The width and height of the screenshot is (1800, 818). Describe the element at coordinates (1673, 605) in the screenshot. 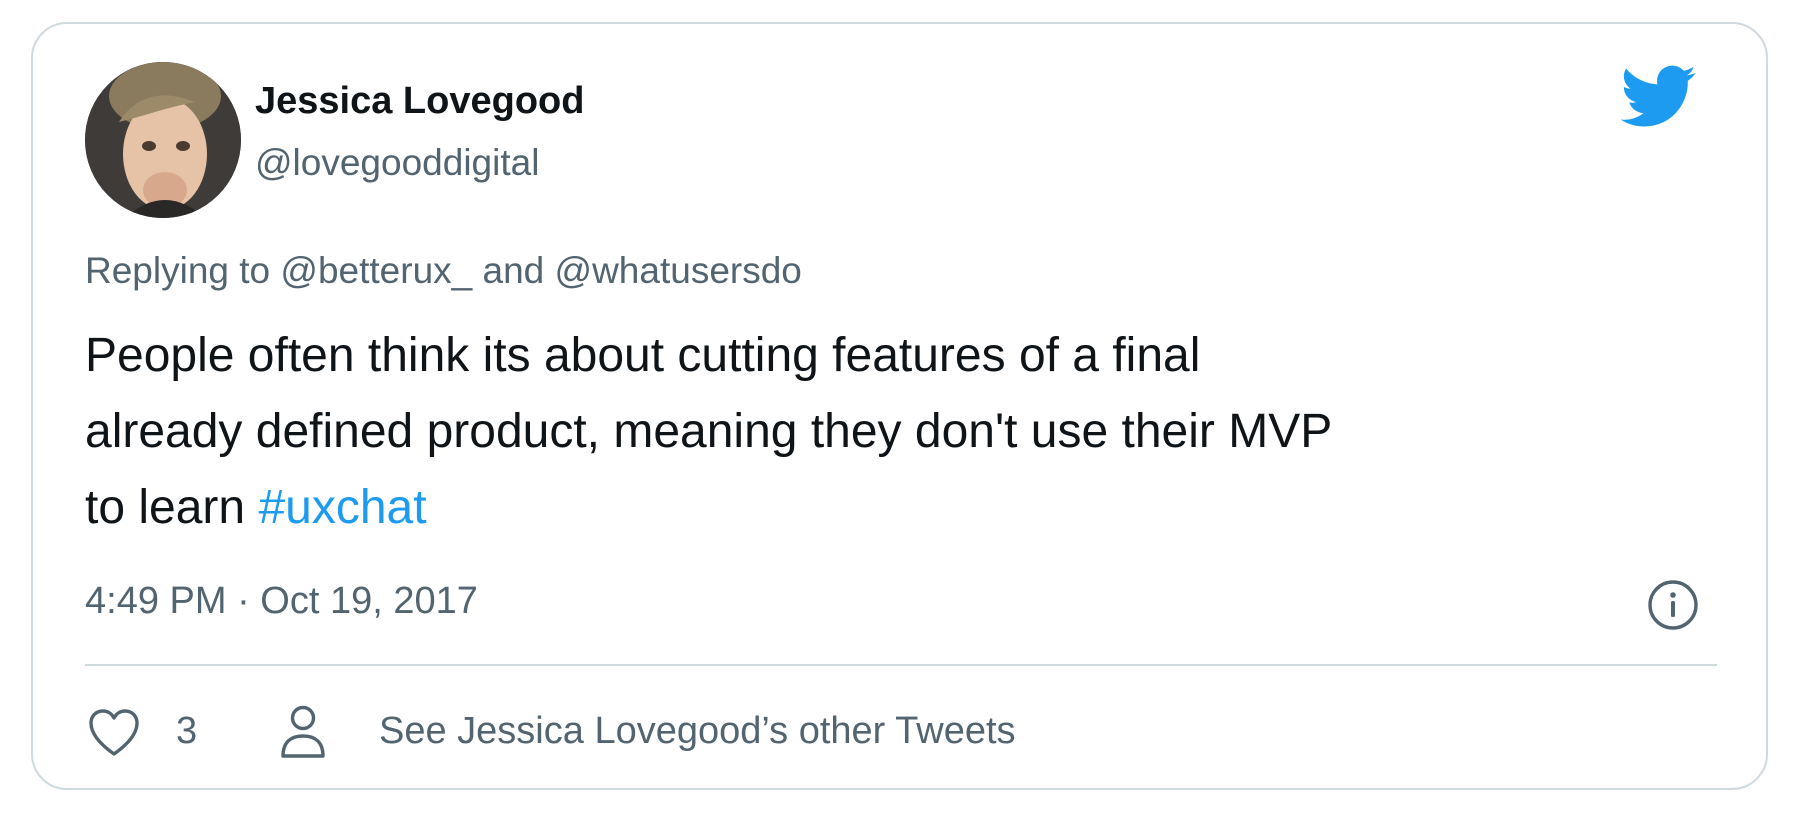

I see `info-icon` at that location.